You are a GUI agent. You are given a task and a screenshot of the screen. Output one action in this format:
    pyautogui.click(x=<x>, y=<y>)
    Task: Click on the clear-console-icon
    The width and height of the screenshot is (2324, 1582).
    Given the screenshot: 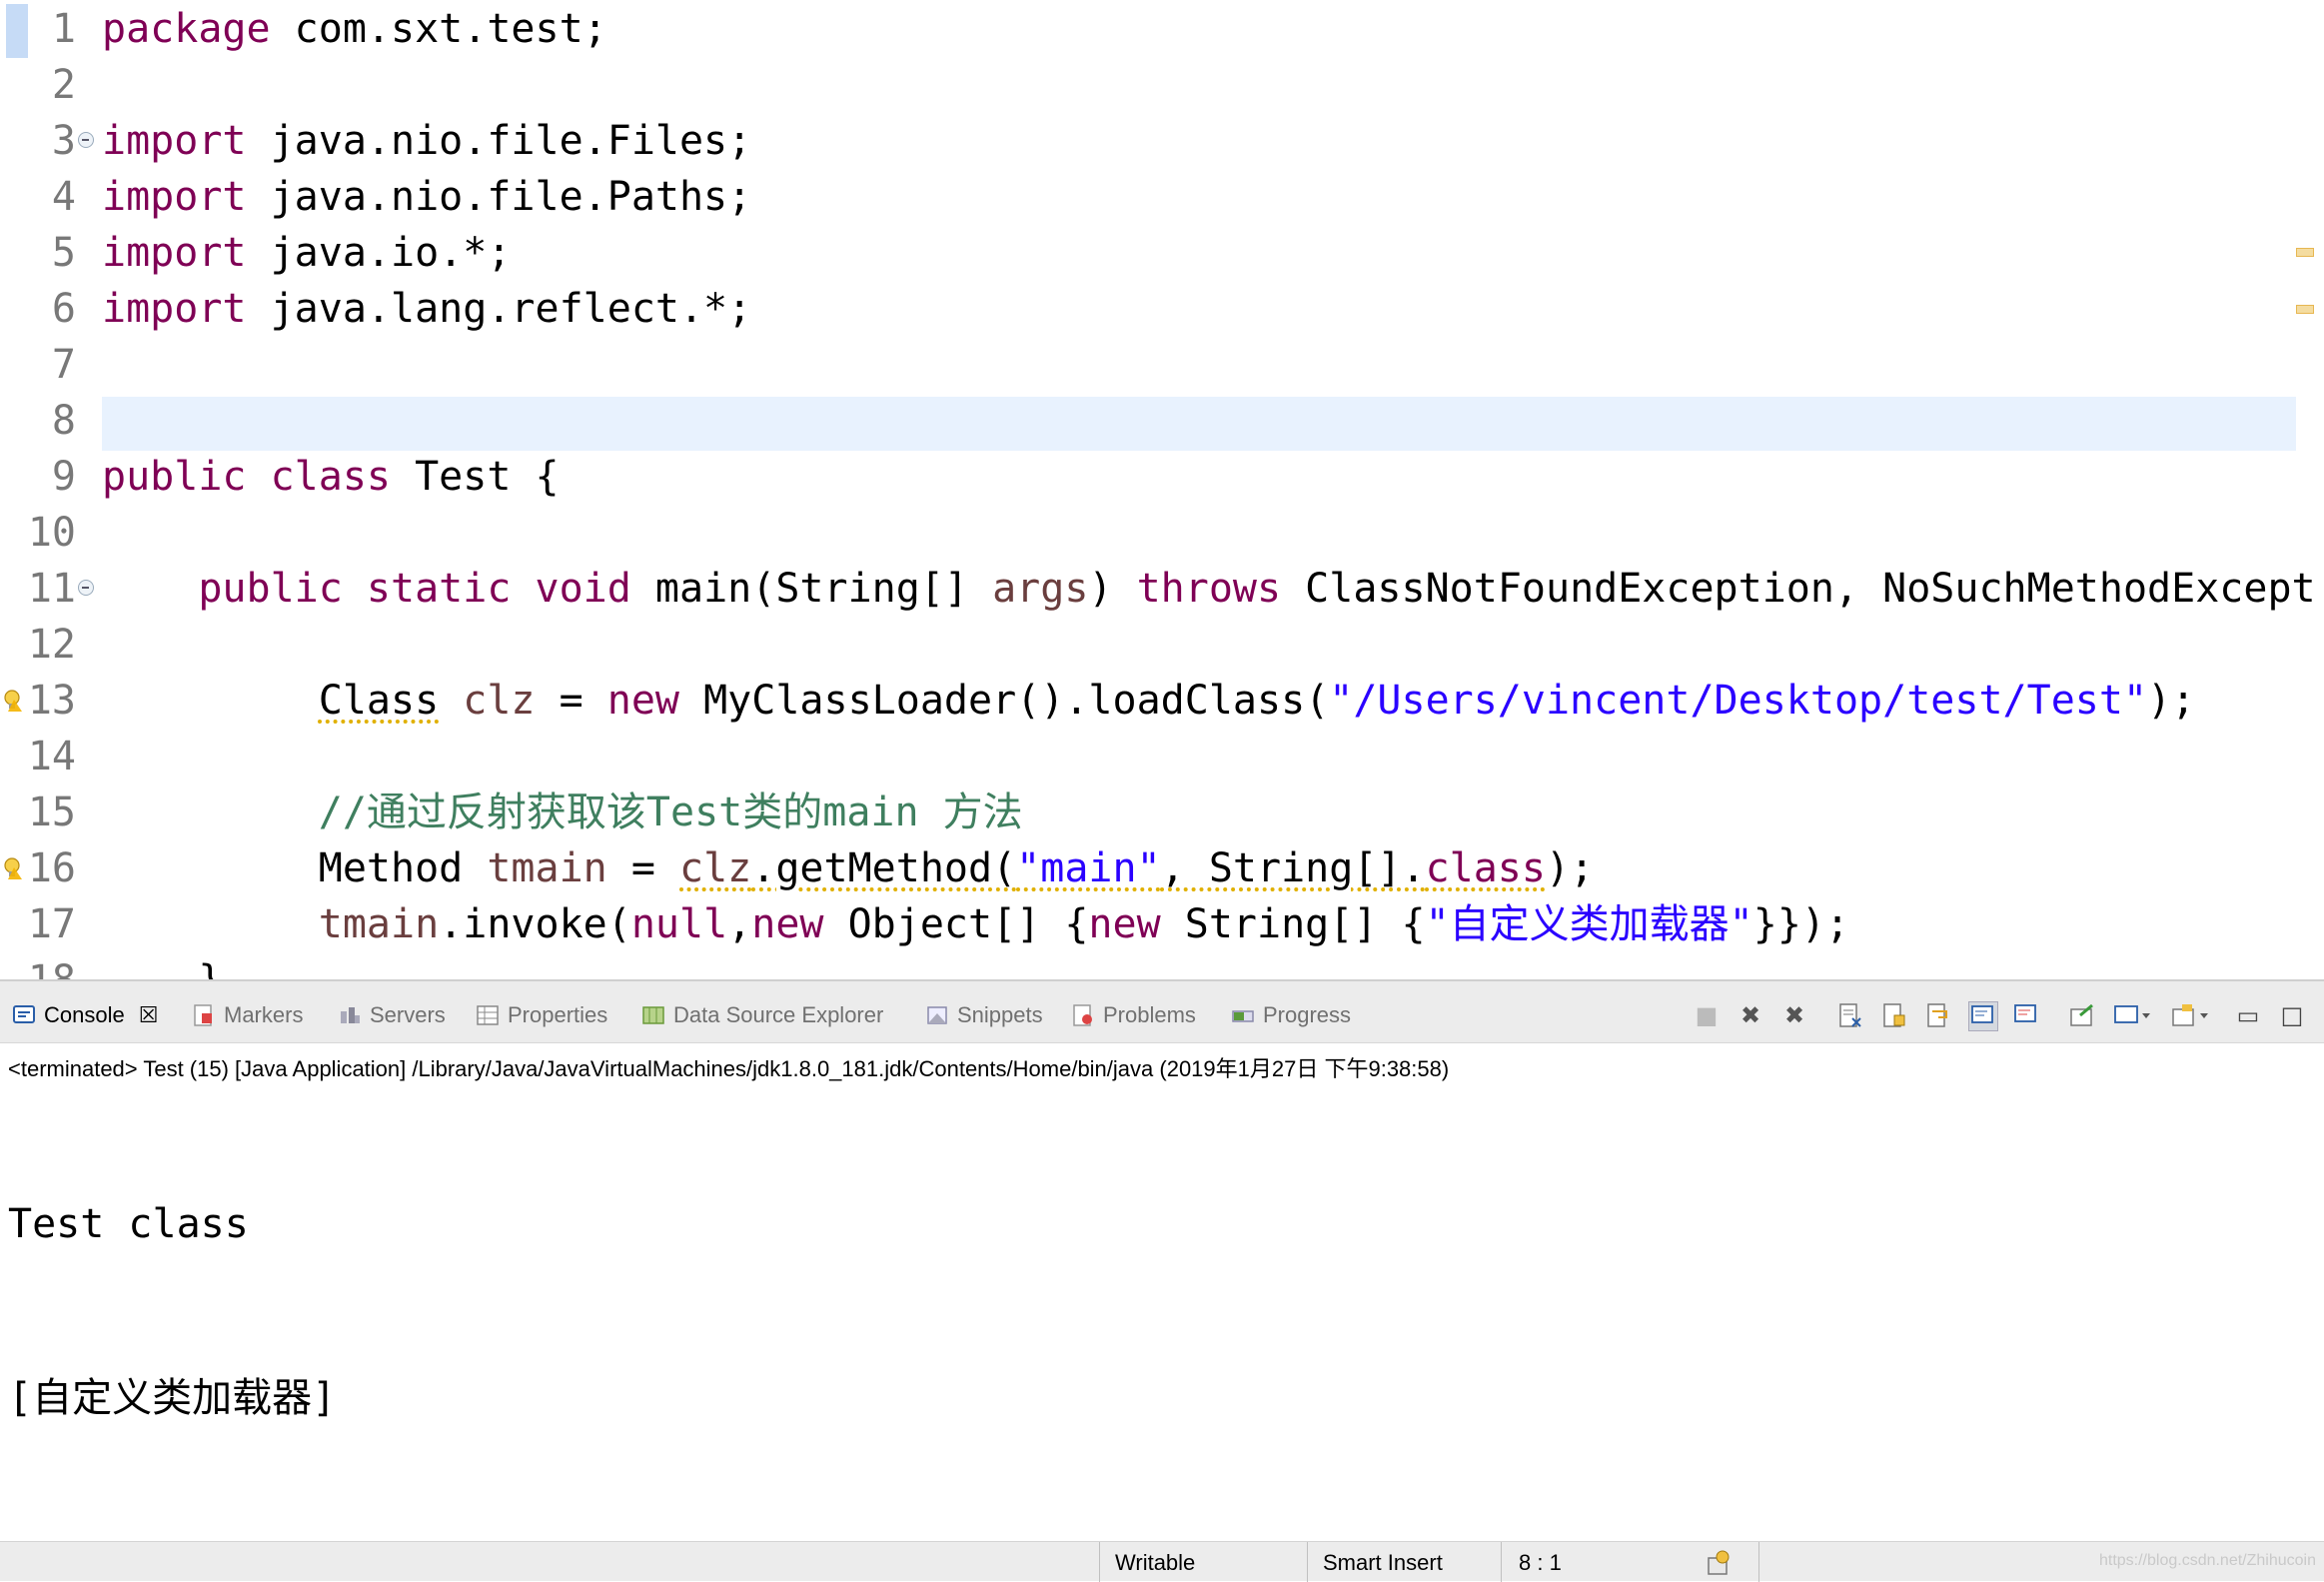 What is the action you would take?
    pyautogui.click(x=1850, y=1015)
    